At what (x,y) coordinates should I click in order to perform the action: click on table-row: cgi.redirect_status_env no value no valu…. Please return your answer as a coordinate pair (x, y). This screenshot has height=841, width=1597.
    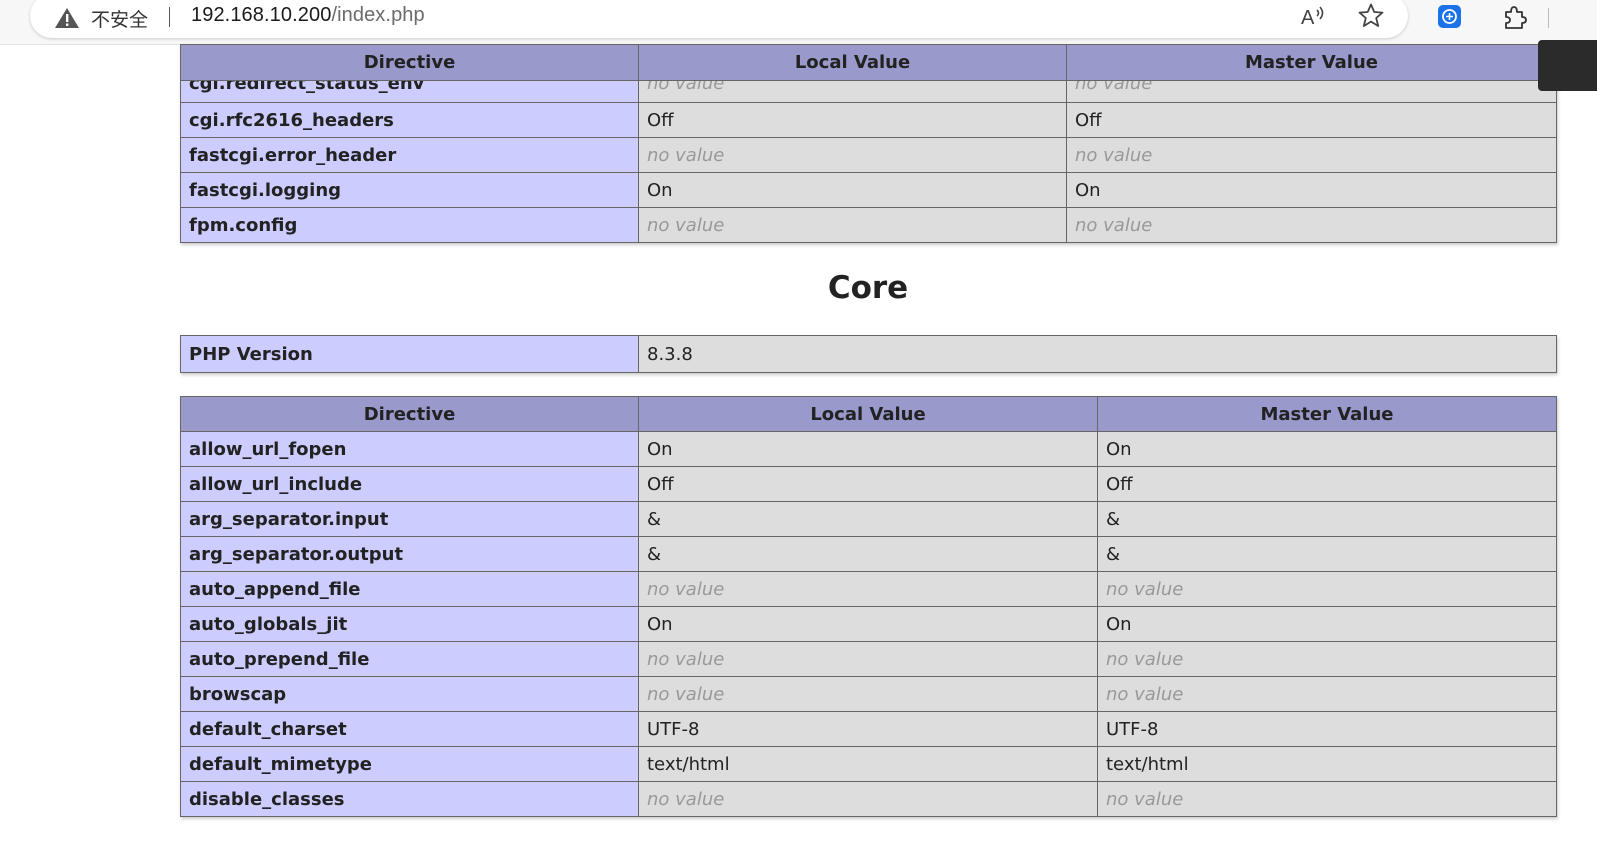
    Looking at the image, I should click on (868, 91).